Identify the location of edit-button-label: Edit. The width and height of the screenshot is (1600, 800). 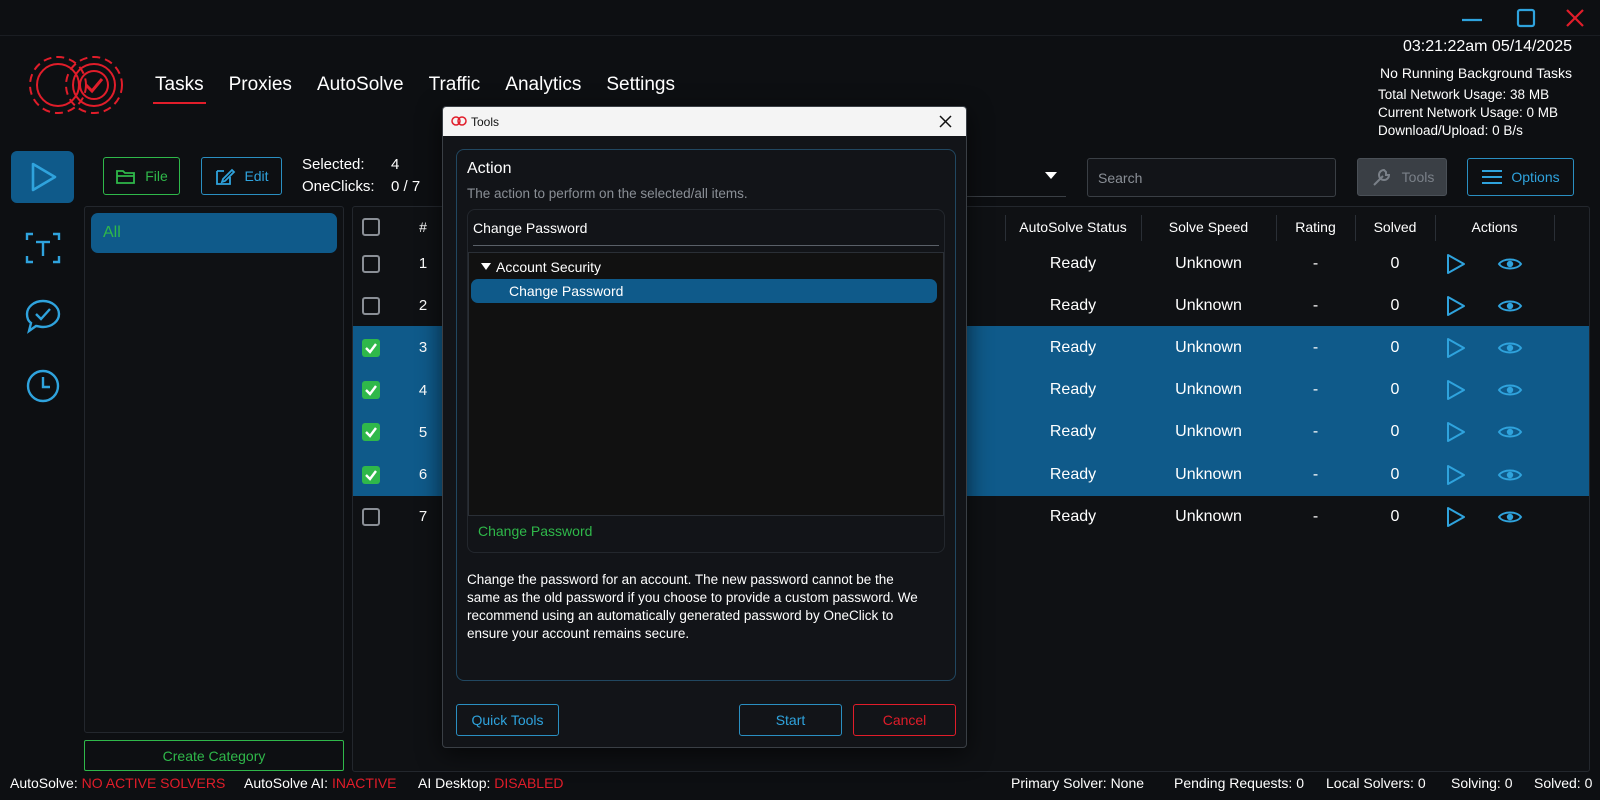
(256, 176).